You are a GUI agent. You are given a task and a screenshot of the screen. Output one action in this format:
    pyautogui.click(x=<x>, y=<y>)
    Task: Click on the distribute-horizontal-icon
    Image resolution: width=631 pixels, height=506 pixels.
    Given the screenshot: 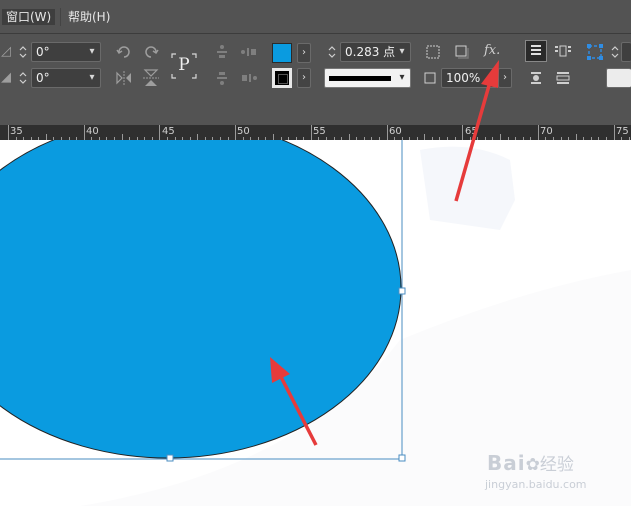 What is the action you would take?
    pyautogui.click(x=249, y=54)
    